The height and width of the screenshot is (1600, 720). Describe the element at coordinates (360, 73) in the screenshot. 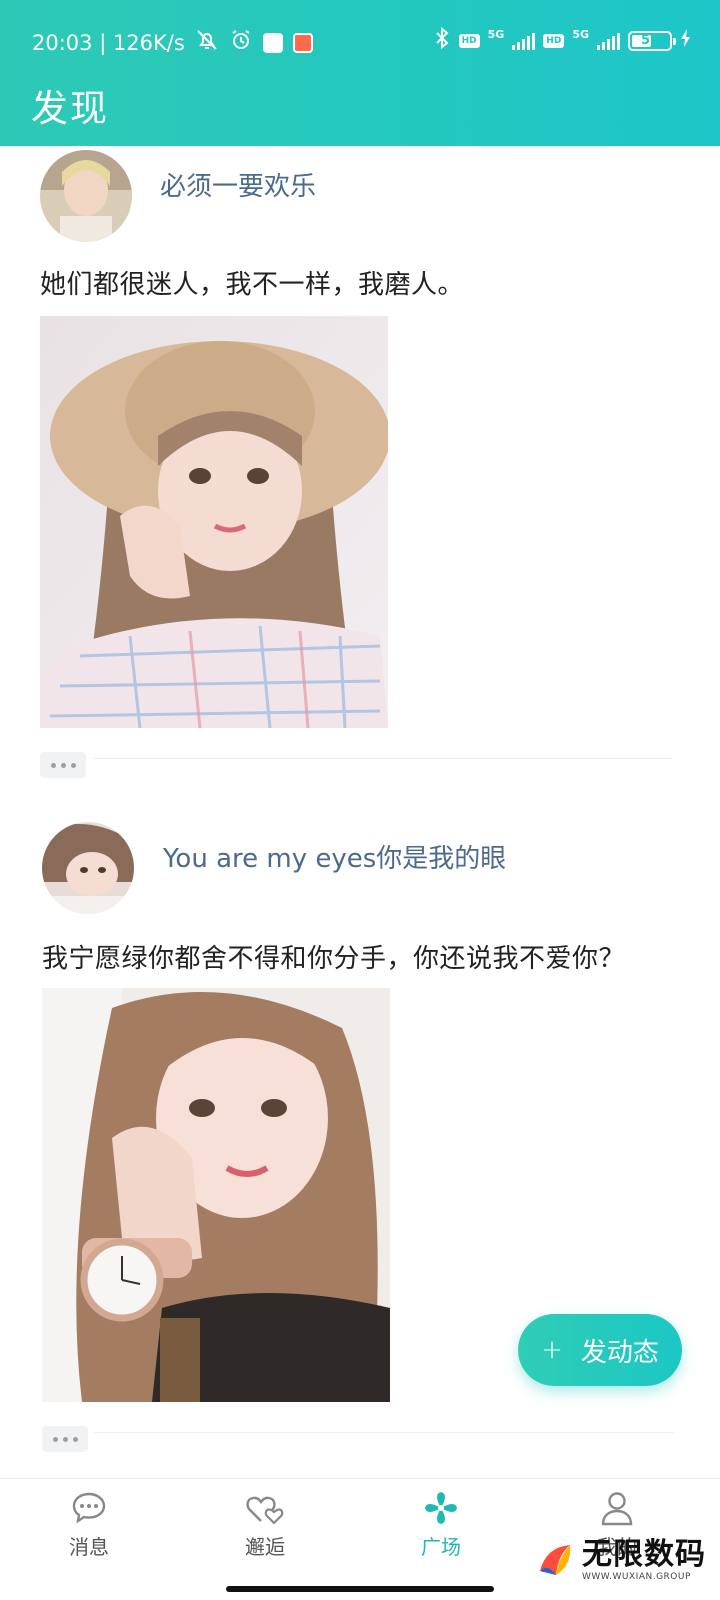

I see `app-header: 20:03 | 126K/s HD 5G HD 5G 52 发现` at that location.